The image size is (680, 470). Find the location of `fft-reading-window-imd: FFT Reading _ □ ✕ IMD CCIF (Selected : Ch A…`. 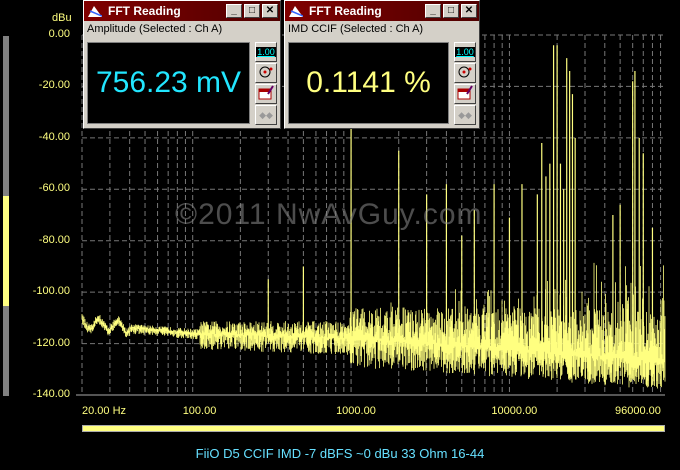

fft-reading-window-imd: FFT Reading _ □ ✕ IMD CCIF (Selected : Ch A… is located at coordinates (382, 64).